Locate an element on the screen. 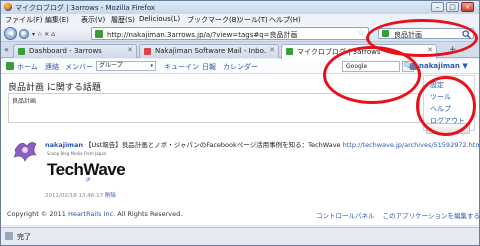  menu-file: ファイル(F) is located at coordinates (24, 20).